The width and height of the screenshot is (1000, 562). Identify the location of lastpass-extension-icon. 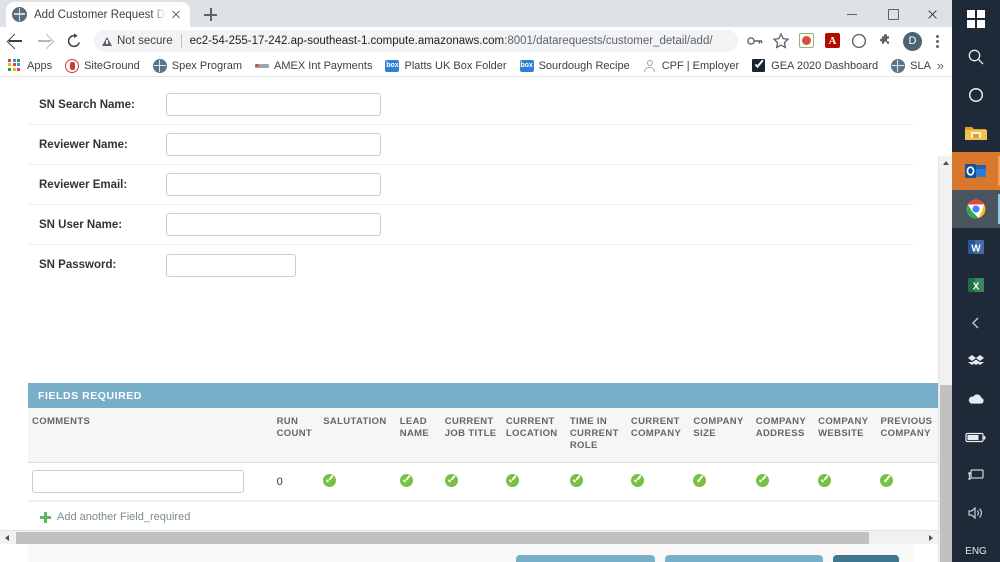
(807, 41).